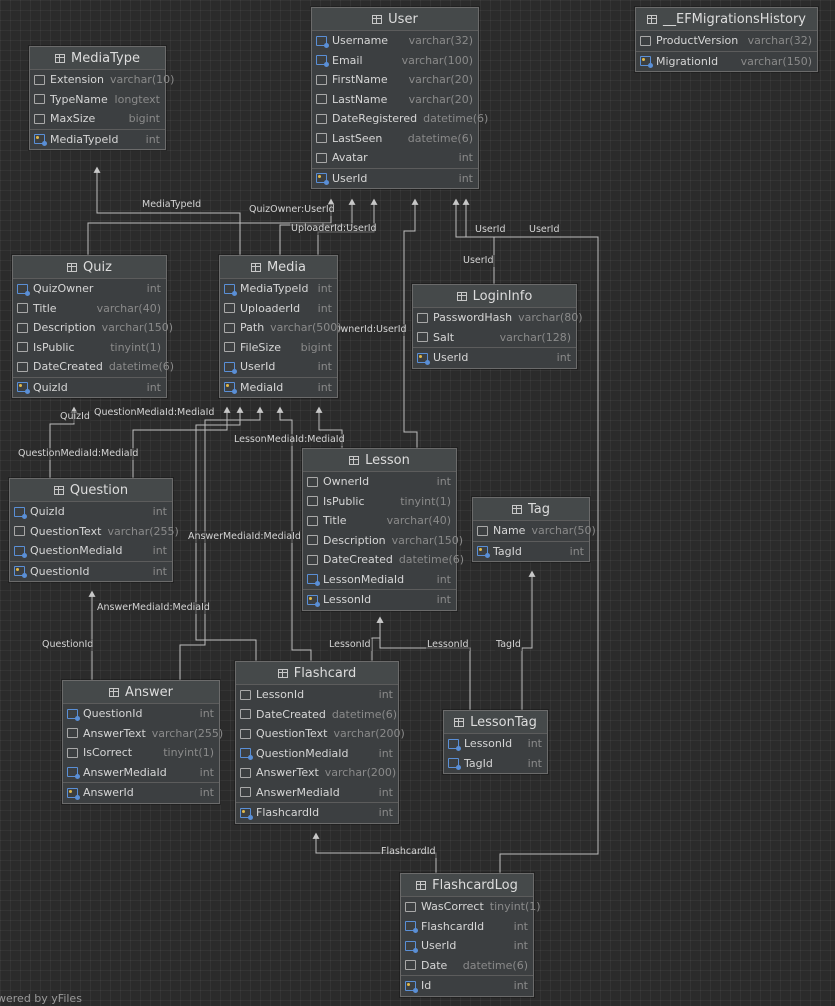  Describe the element at coordinates (278, 267) in the screenshot. I see `table-header: Media` at that location.